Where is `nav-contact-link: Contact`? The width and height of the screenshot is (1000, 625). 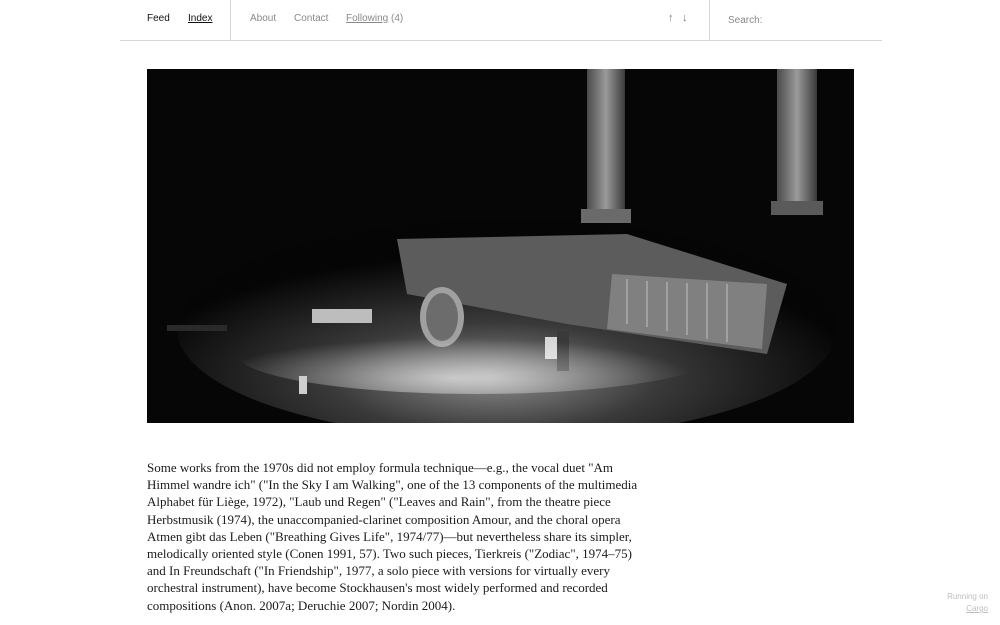
nav-contact-link: Contact is located at coordinates (311, 18).